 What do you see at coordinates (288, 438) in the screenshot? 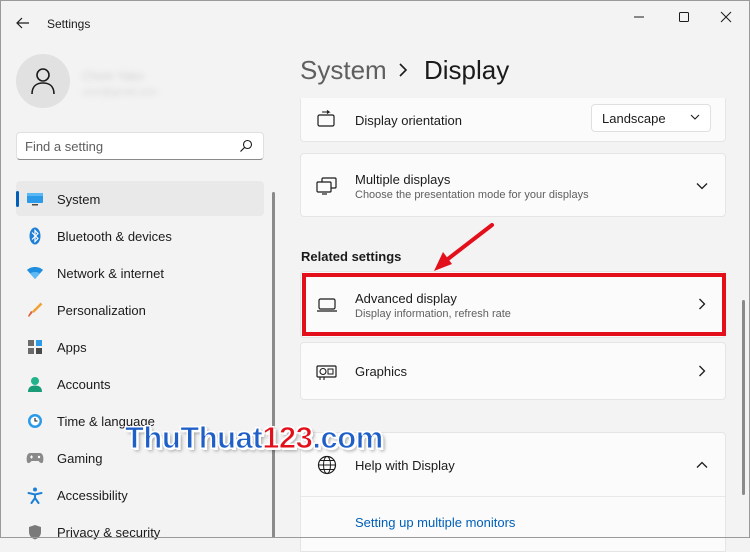
I see `watermark-part2: 123` at bounding box center [288, 438].